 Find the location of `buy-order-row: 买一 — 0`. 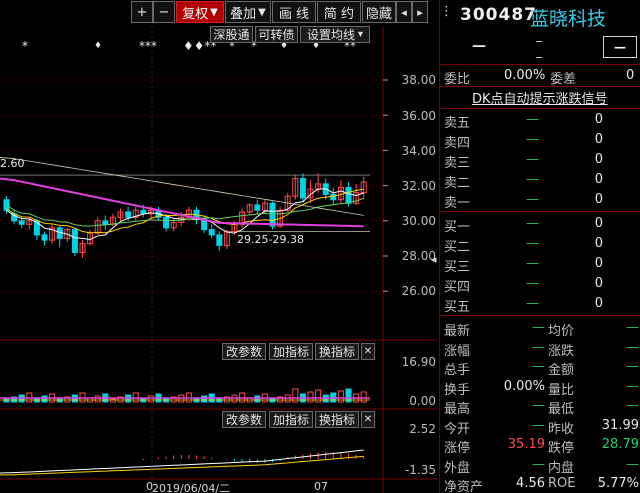

buy-order-row: 买一 — 0 is located at coordinates (540, 224).